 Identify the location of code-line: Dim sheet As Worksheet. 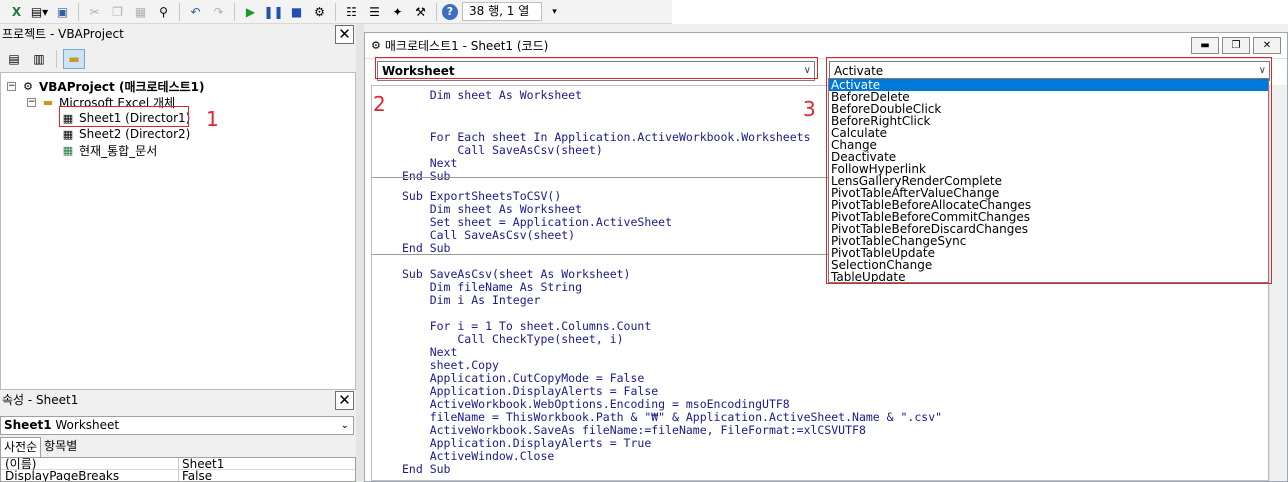
(477, 95).